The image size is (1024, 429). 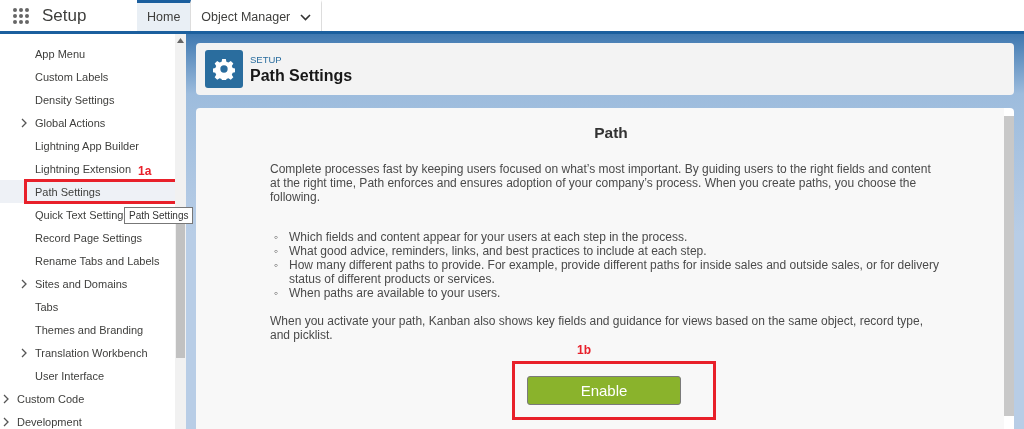 I want to click on sidebar-item: Record Page Settings, so click(x=87, y=237).